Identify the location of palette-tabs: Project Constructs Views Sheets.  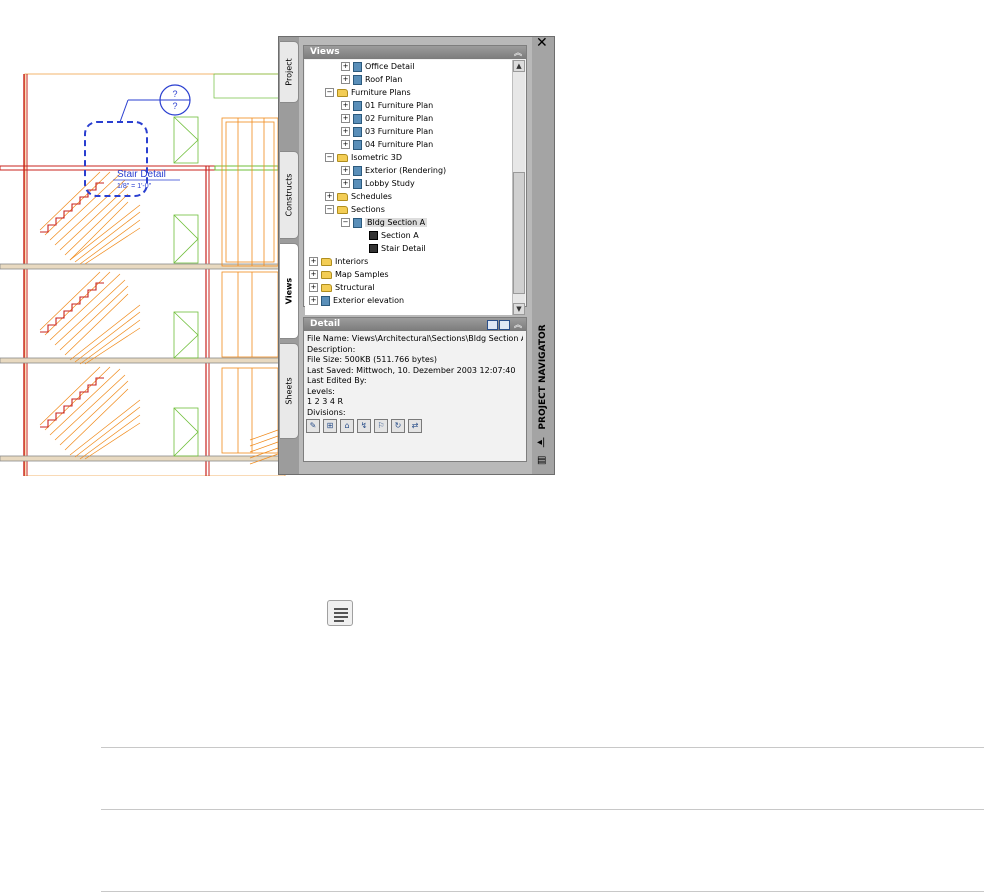
(289, 255).